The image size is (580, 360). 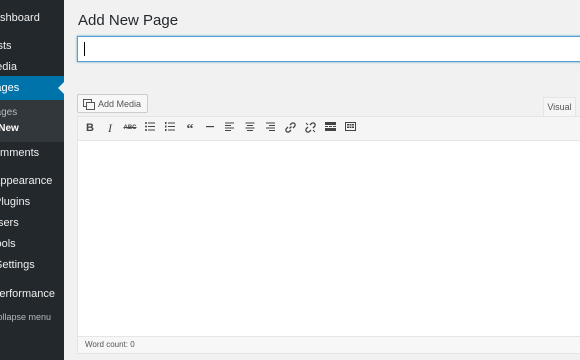 I want to click on menu-item-settings: Settings, so click(x=17, y=265).